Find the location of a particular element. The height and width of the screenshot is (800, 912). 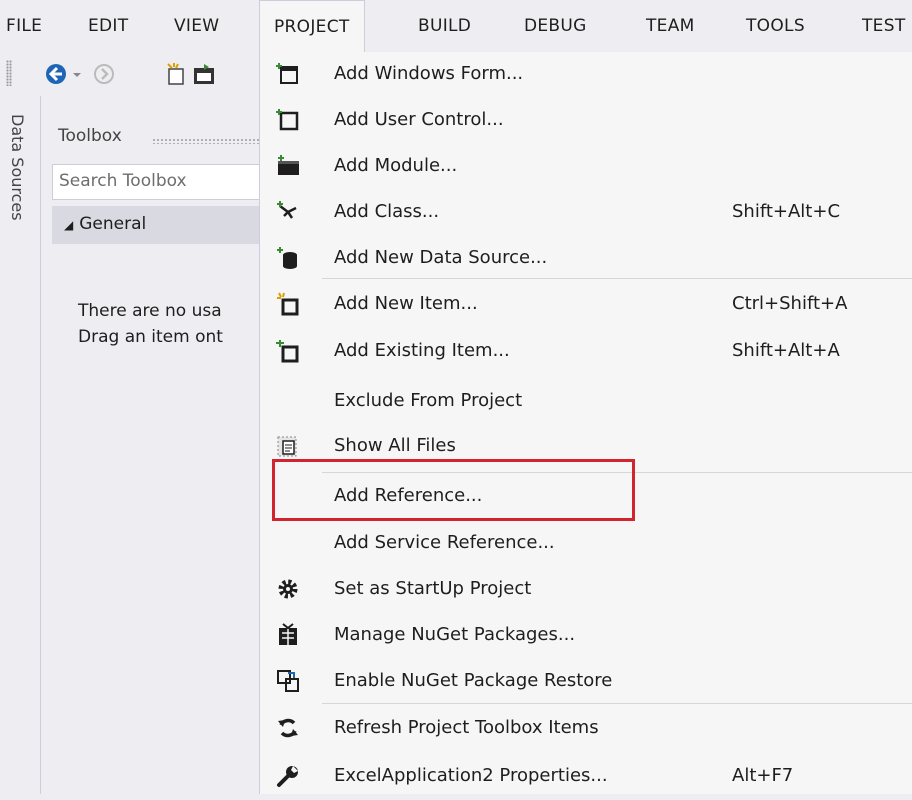

wrench-icon is located at coordinates (287, 776).